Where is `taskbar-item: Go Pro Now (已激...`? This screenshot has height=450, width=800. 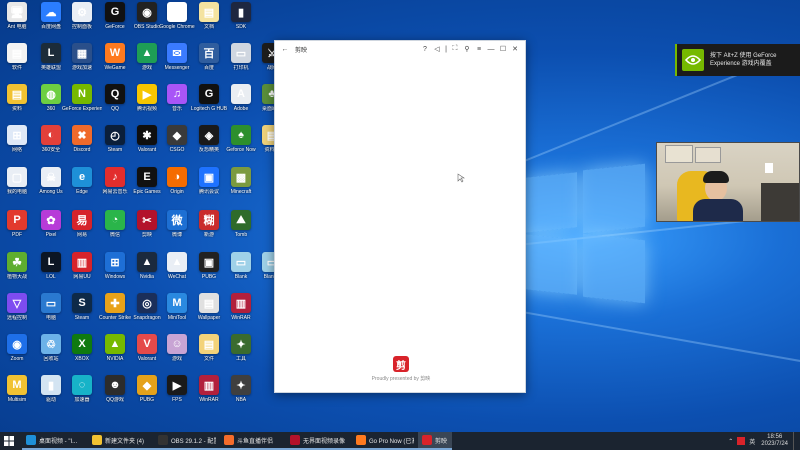 taskbar-item: Go Pro Now (已激... is located at coordinates (385, 441).